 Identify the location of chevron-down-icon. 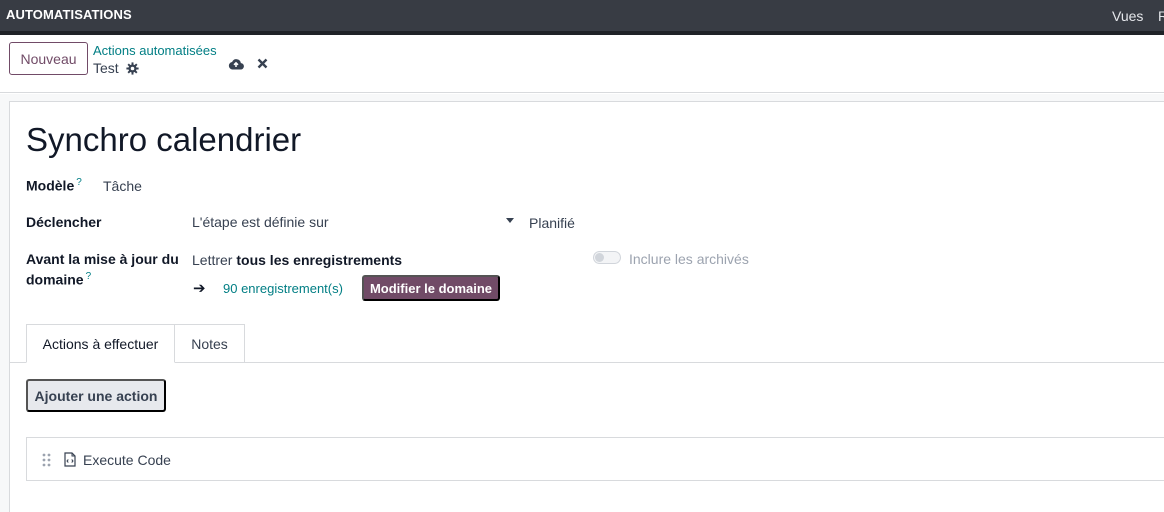
(510, 220).